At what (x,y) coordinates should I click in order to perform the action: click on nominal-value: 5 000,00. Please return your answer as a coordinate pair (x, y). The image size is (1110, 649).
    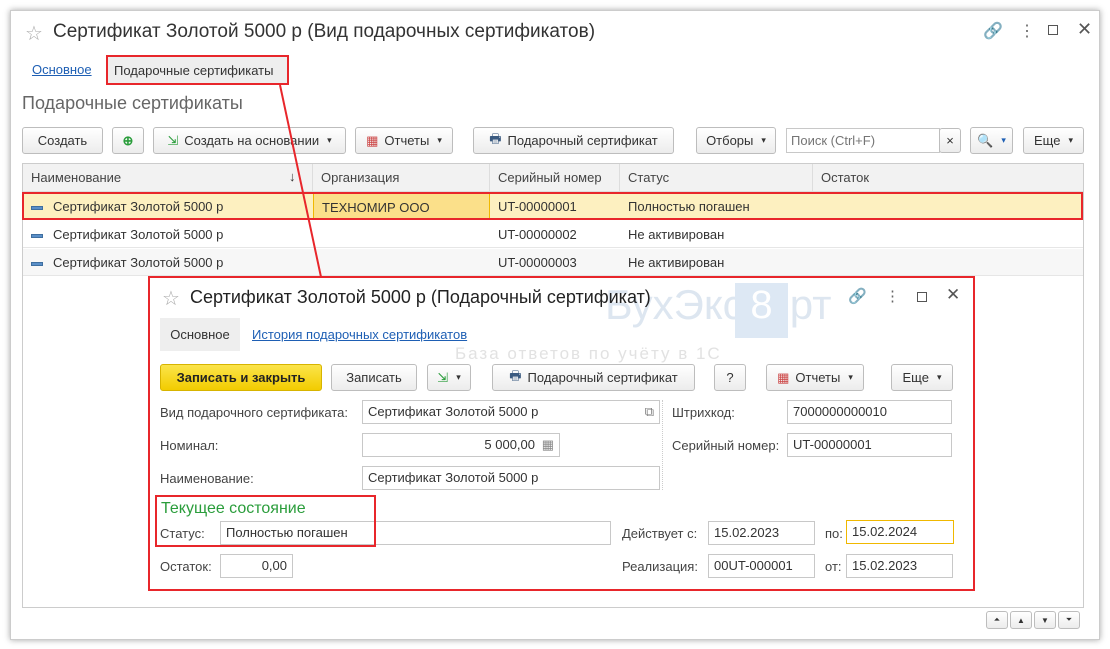
    Looking at the image, I should click on (509, 444).